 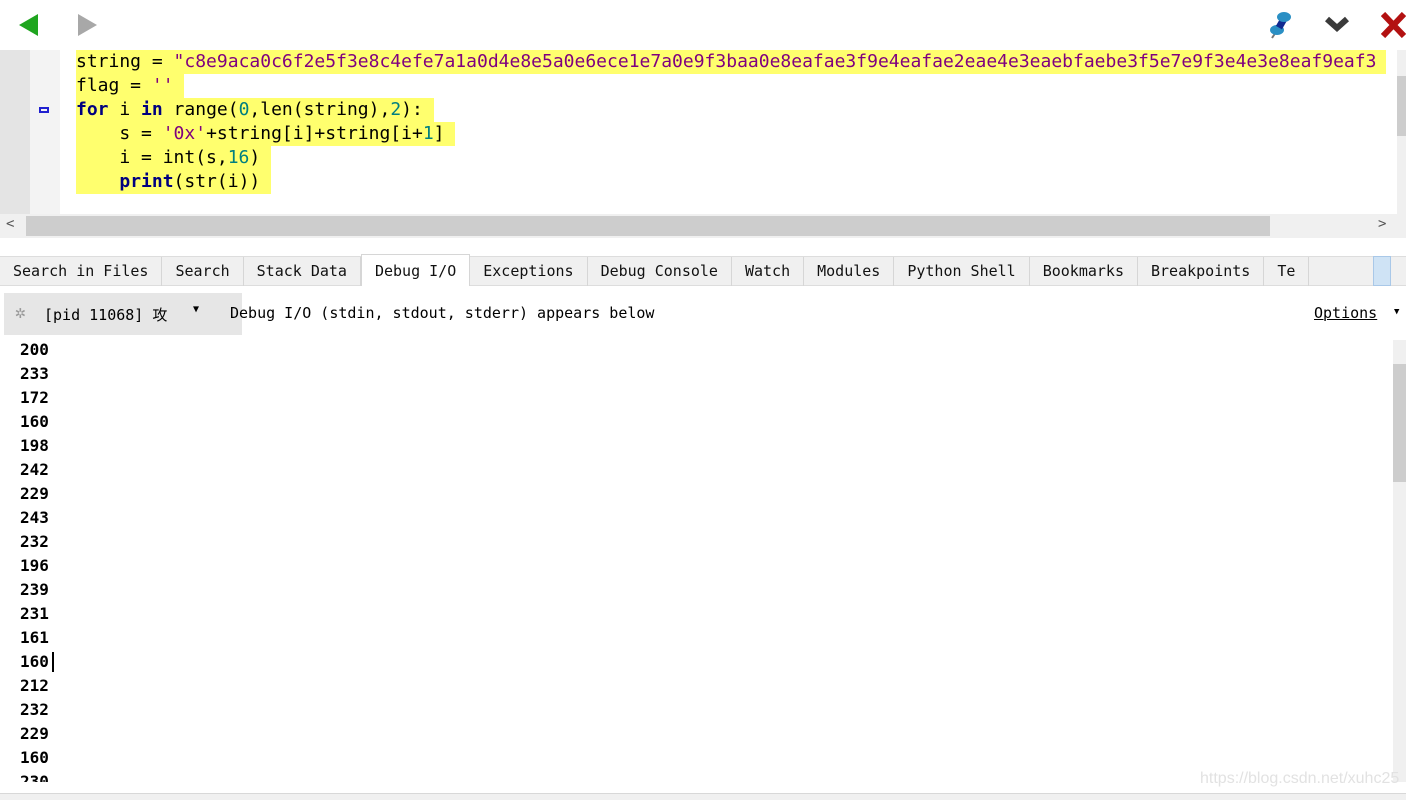 What do you see at coordinates (428, 133) in the screenshot?
I see `code-token: 1` at bounding box center [428, 133].